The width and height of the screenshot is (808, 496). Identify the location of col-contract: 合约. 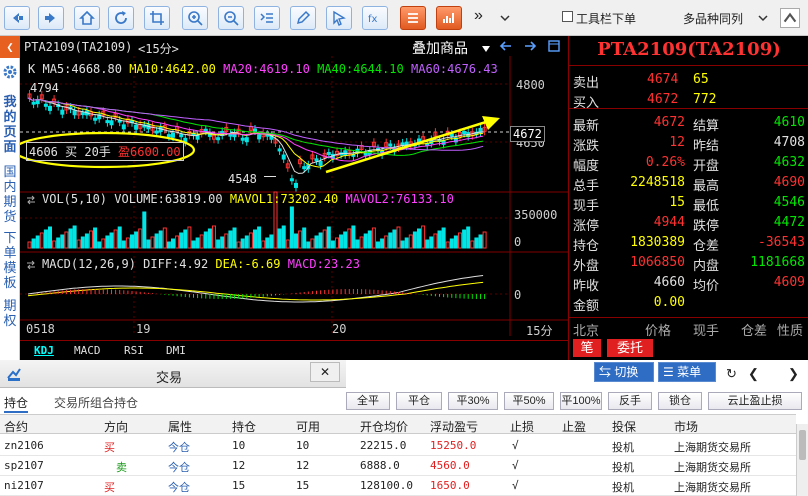
(16, 426).